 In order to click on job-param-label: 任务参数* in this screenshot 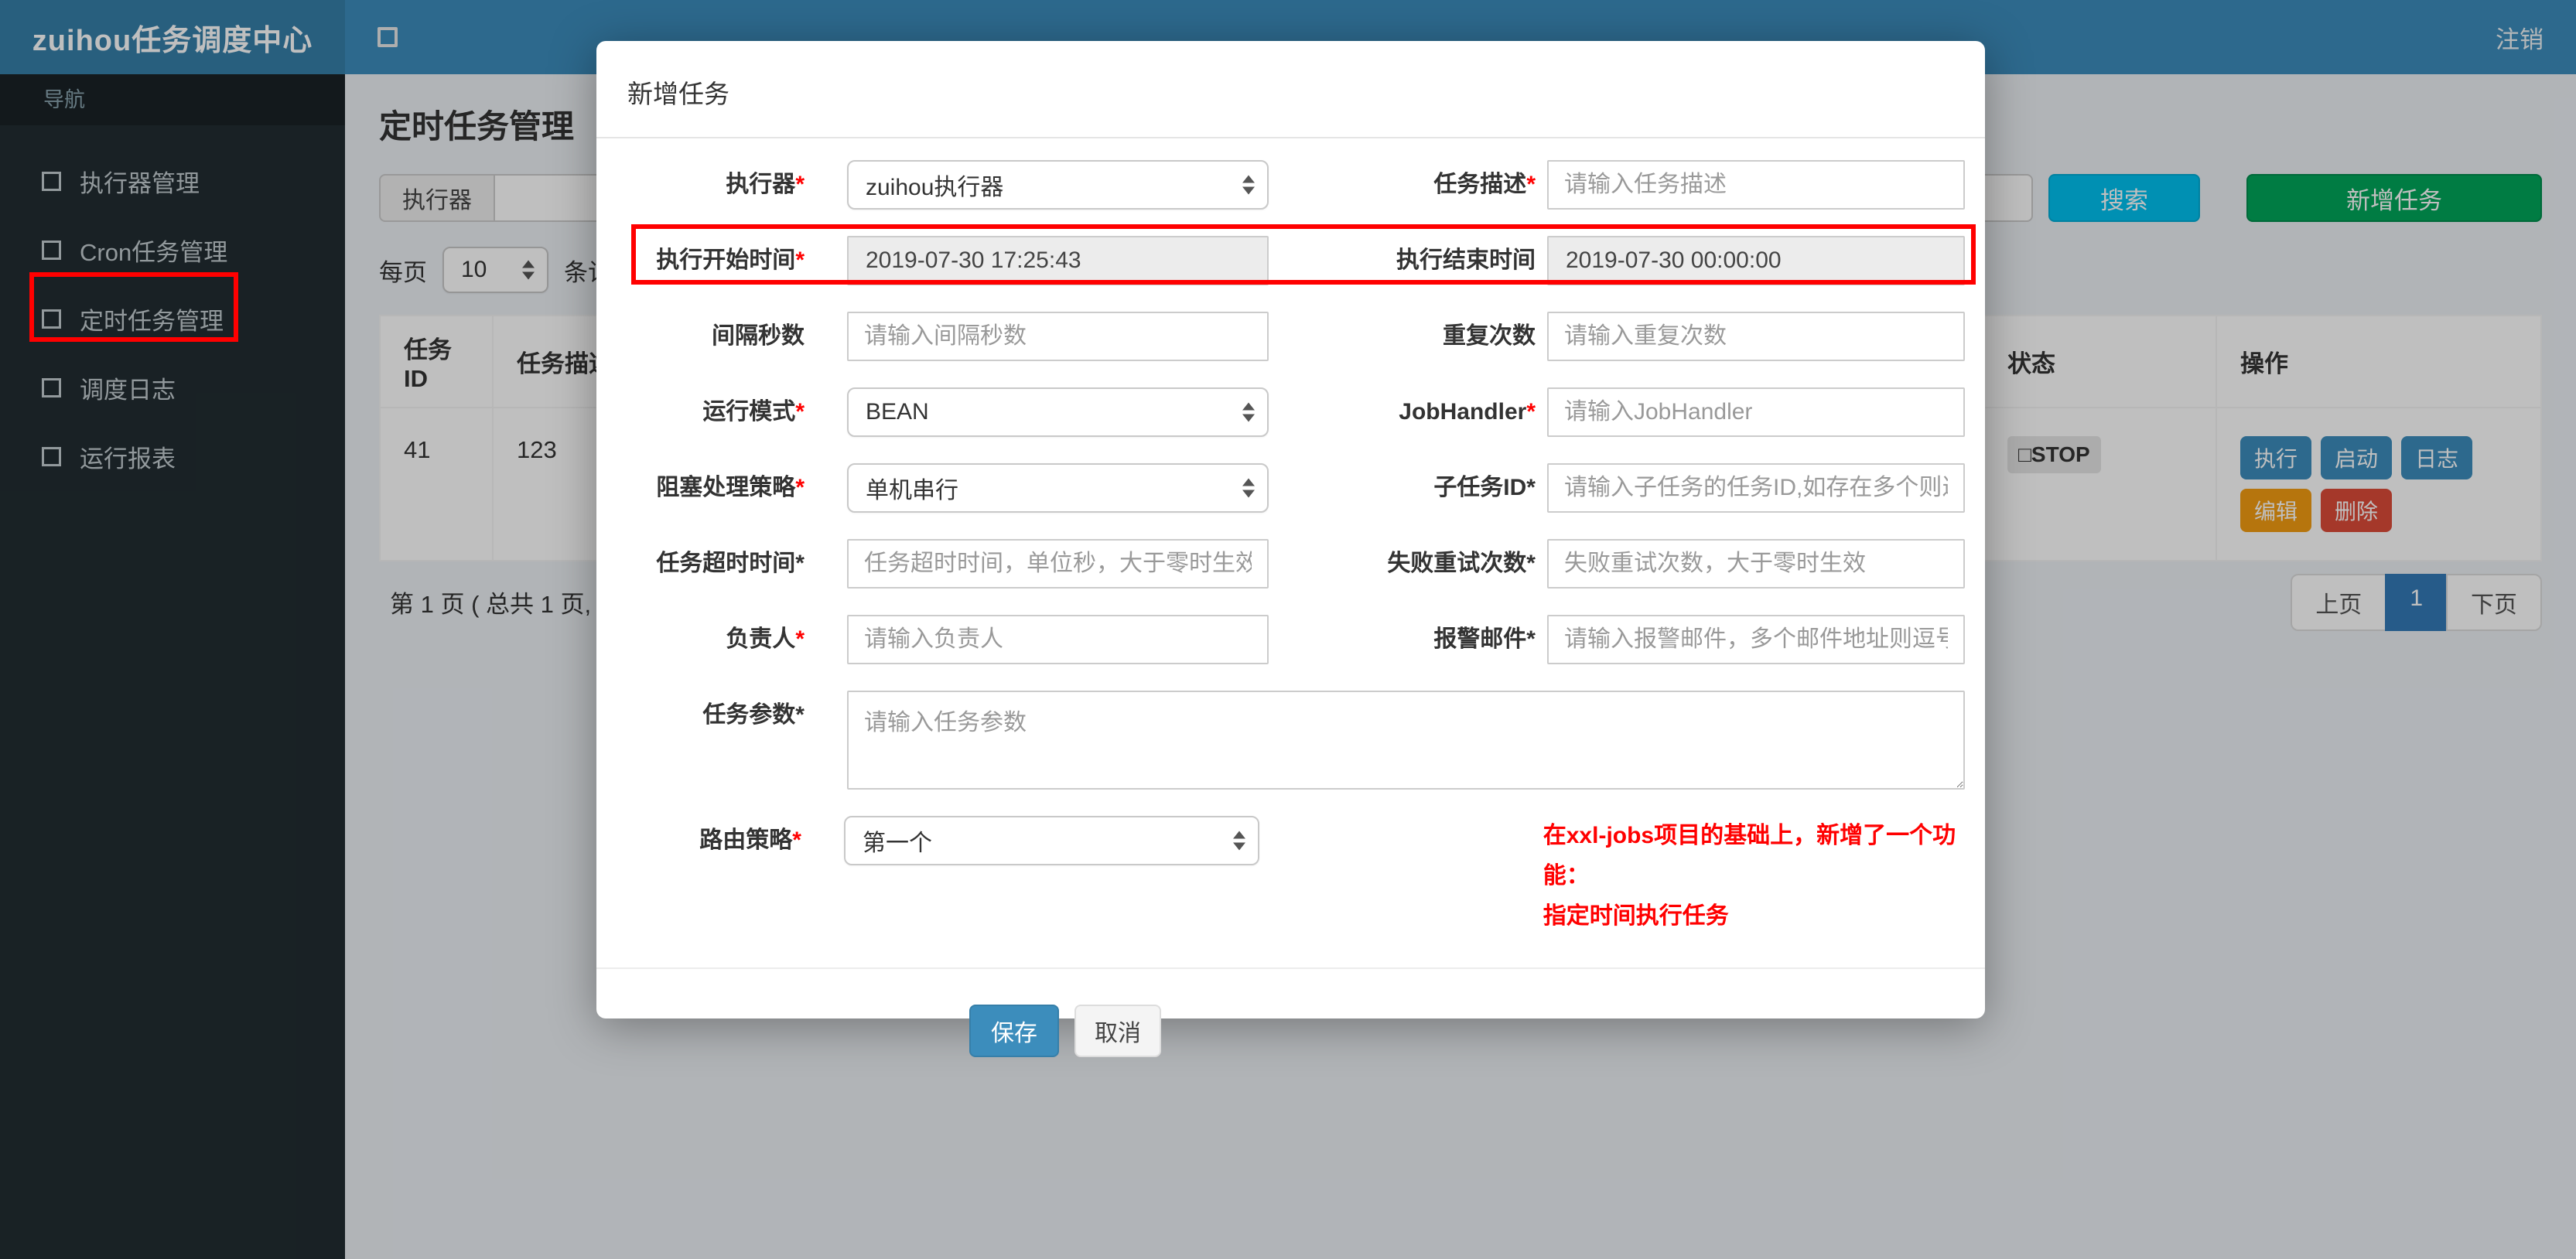, I will do `click(753, 715)`.